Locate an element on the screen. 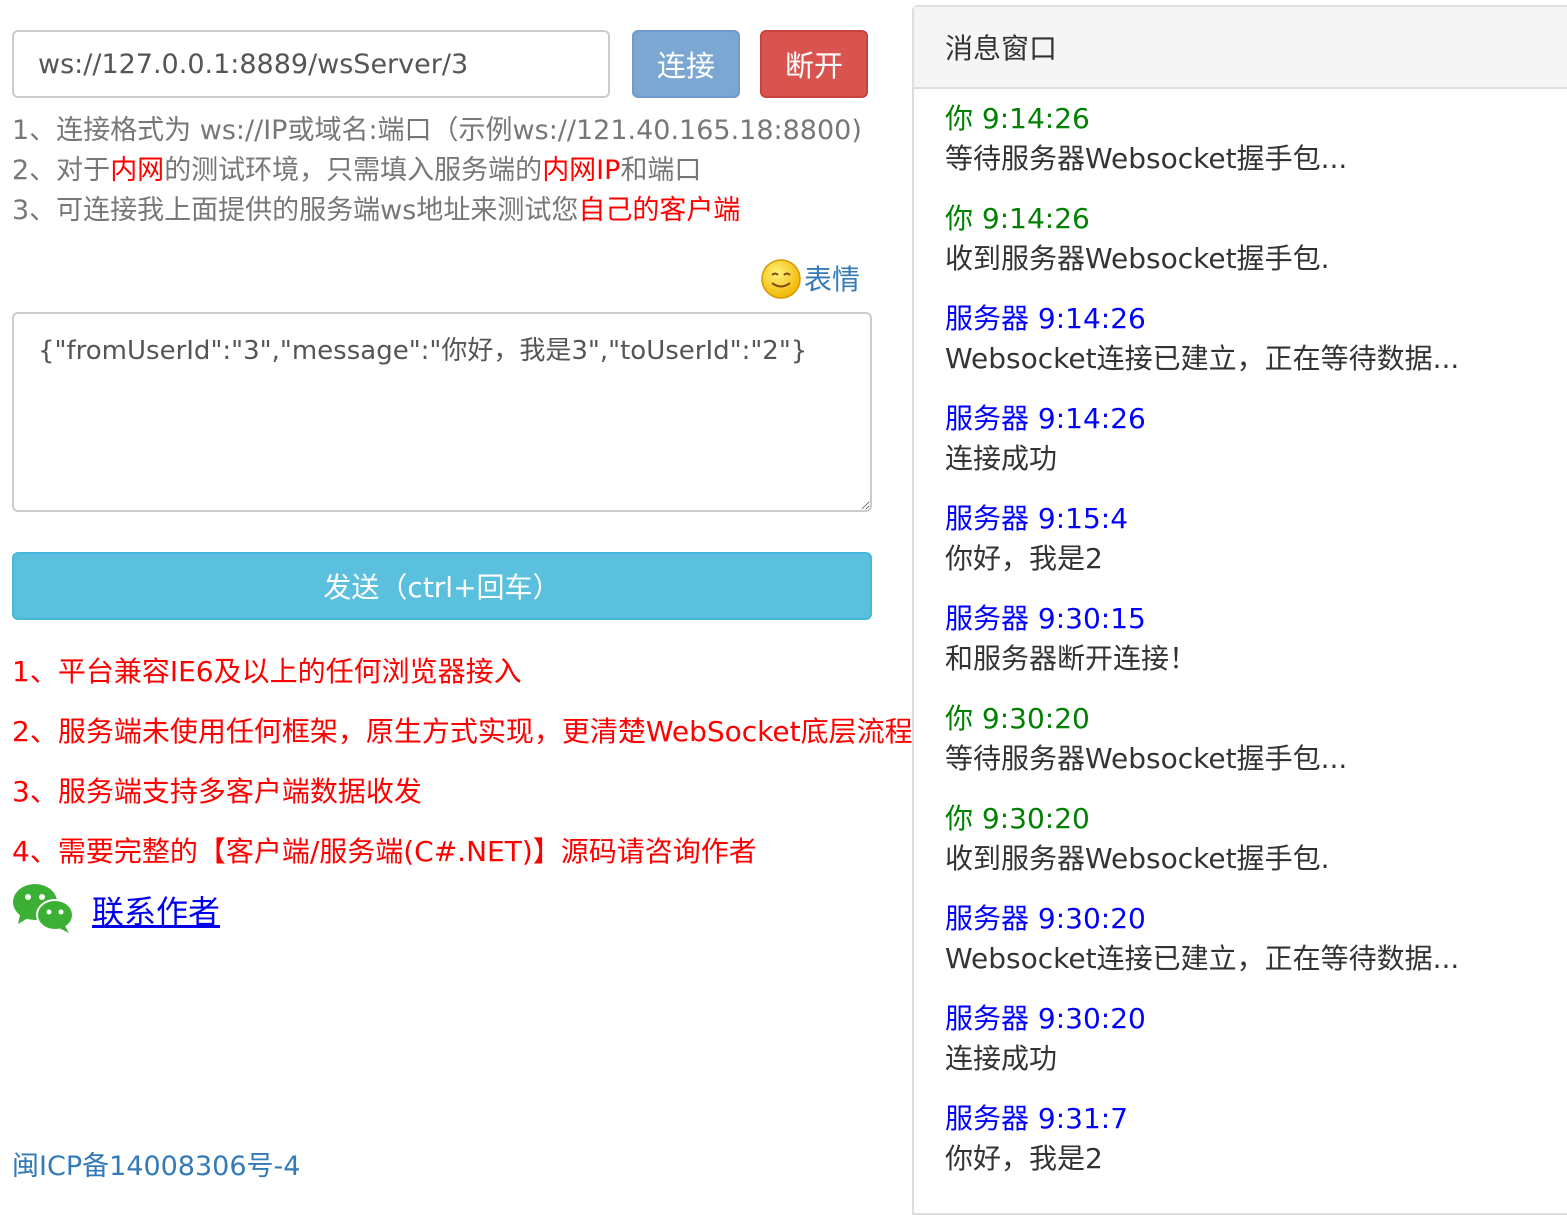 This screenshot has height=1215, width=1567. wechat-icon is located at coordinates (43, 910).